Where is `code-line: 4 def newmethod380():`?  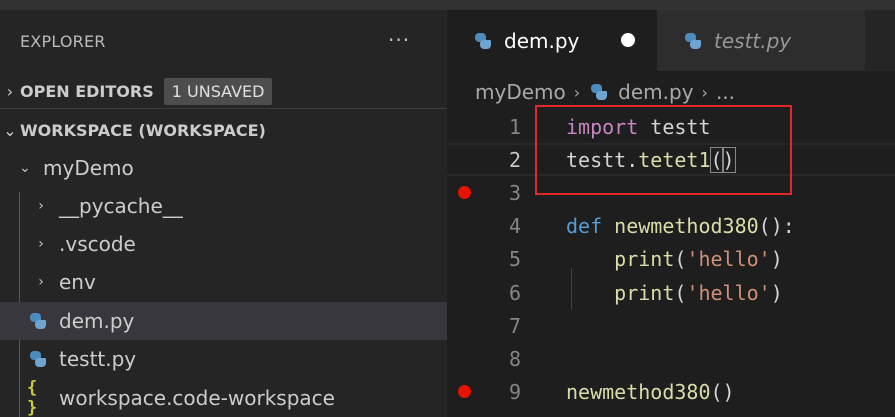
code-line: 4 def newmethod380(): is located at coordinates (671, 225).